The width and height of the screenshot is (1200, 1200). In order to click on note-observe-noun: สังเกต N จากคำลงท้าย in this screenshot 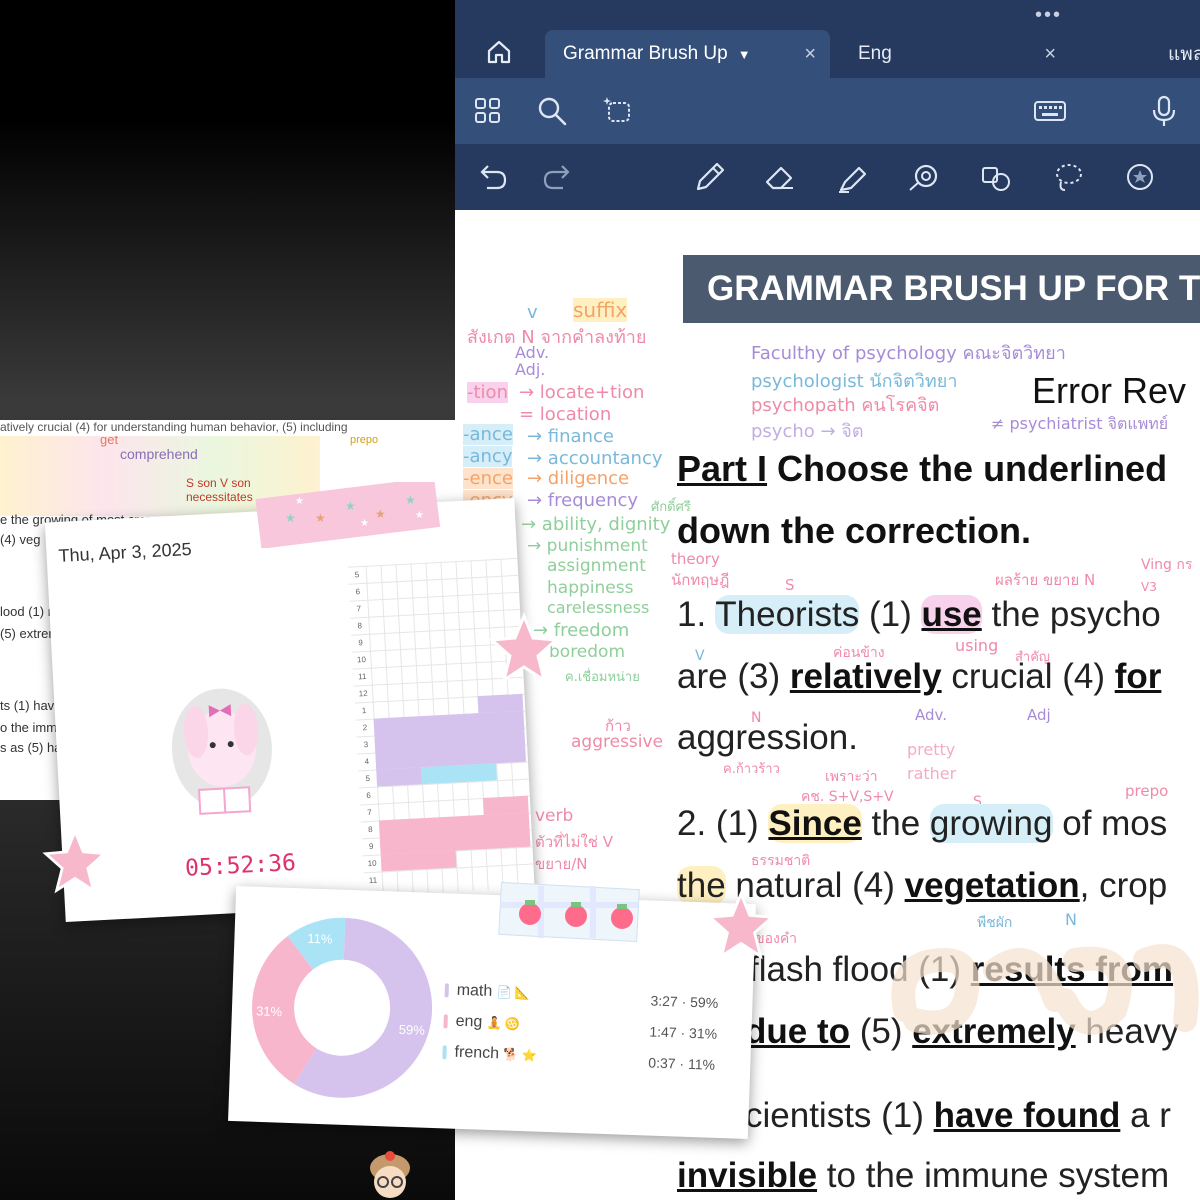, I will do `click(557, 337)`.